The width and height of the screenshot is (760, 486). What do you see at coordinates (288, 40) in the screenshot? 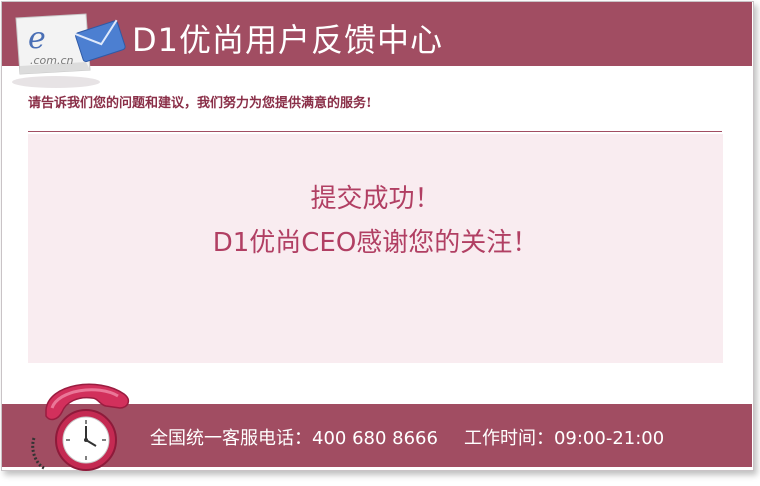
I see `page-title: D1优尚用户反馈中心` at bounding box center [288, 40].